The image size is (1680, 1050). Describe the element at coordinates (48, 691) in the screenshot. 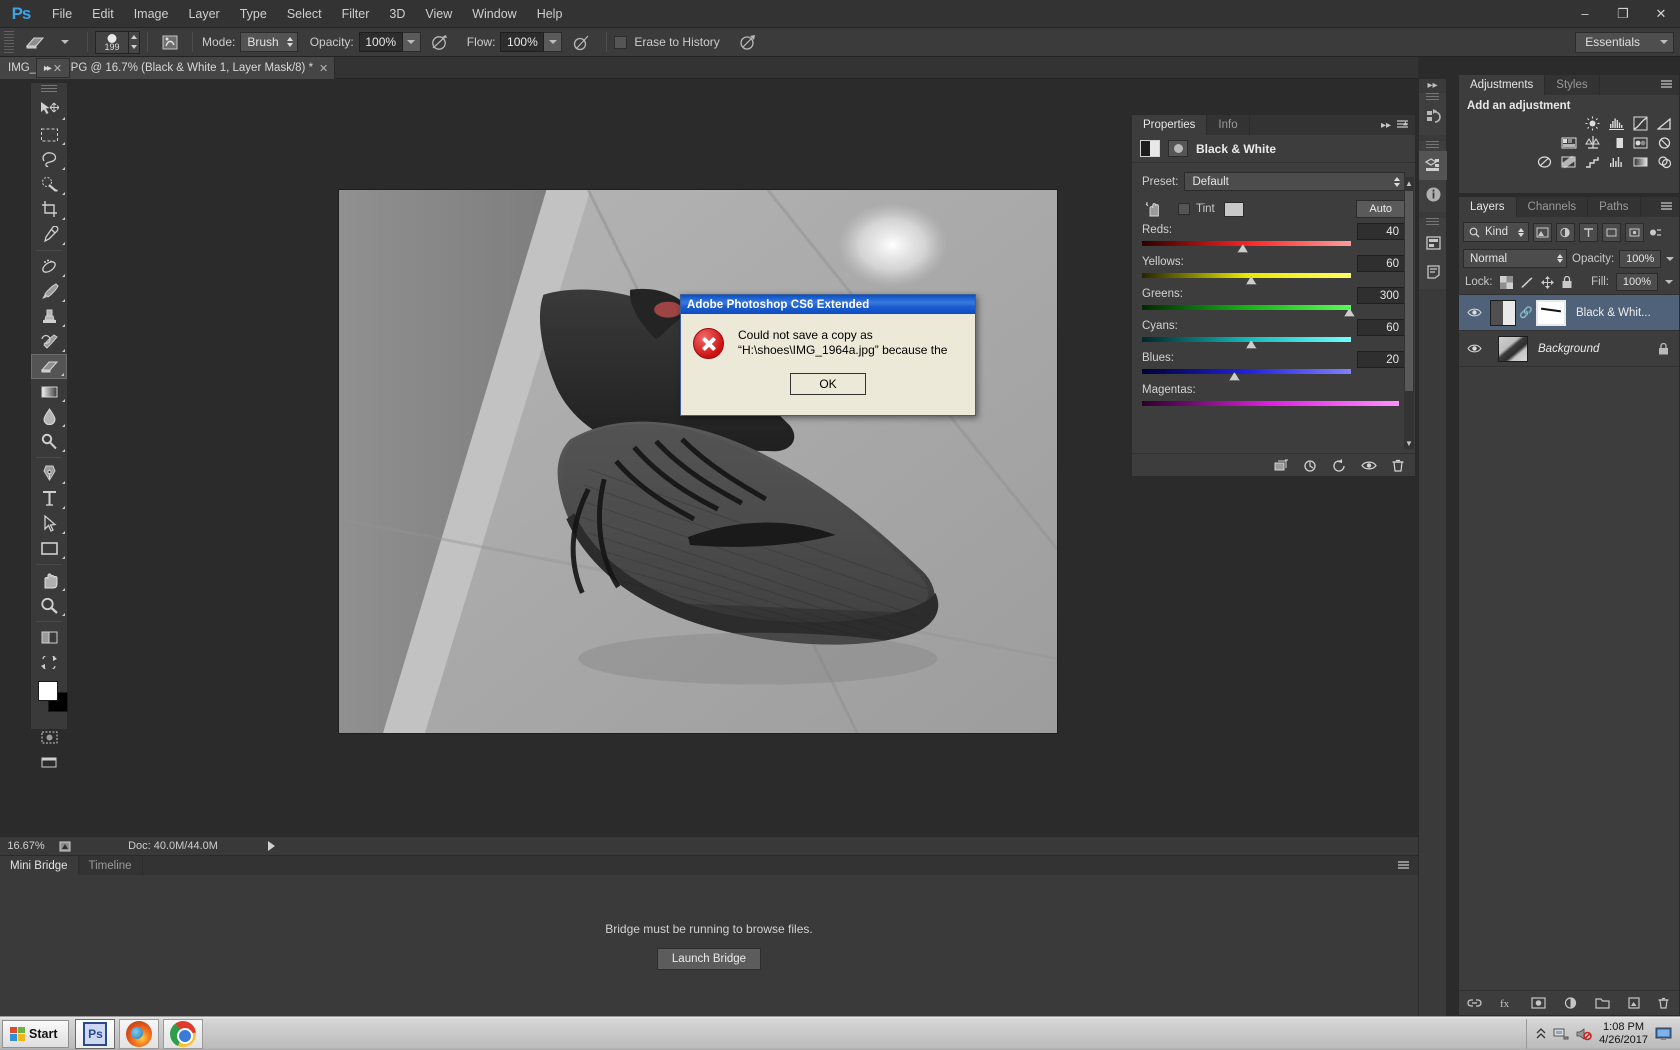

I see `foreground-color-swatch` at that location.